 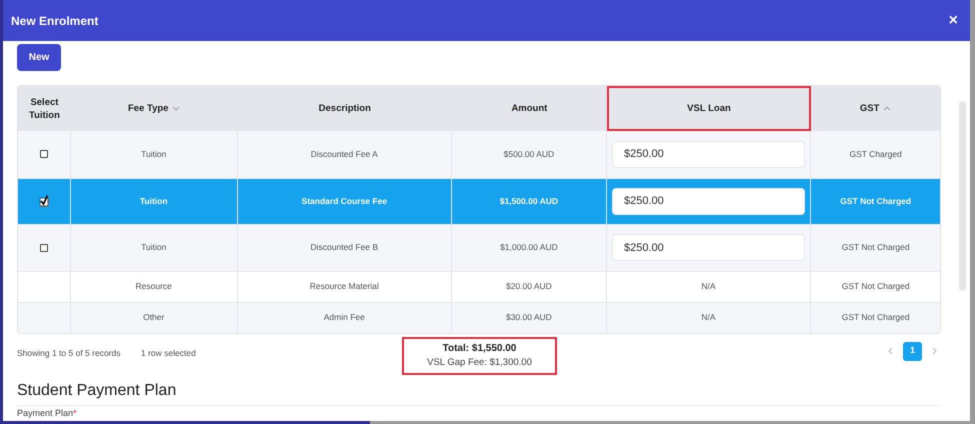 I want to click on table-row: Resource Resource Material $20.00 AUD N/A GST Not Charged, so click(x=479, y=286).